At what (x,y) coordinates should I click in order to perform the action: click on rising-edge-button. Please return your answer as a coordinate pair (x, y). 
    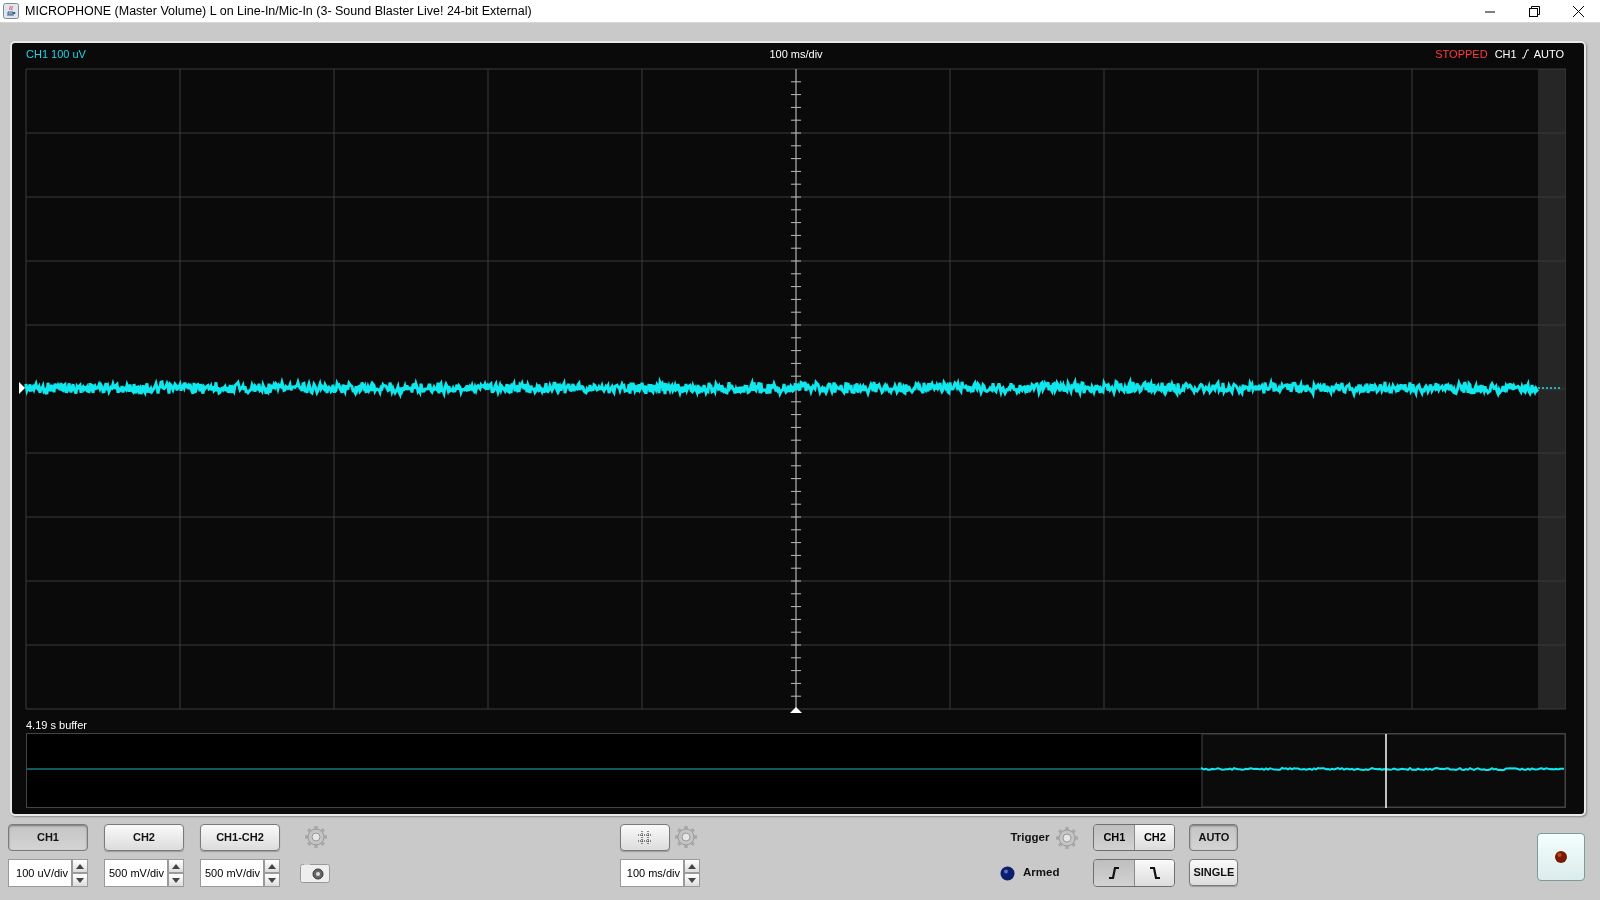
    Looking at the image, I should click on (1114, 873).